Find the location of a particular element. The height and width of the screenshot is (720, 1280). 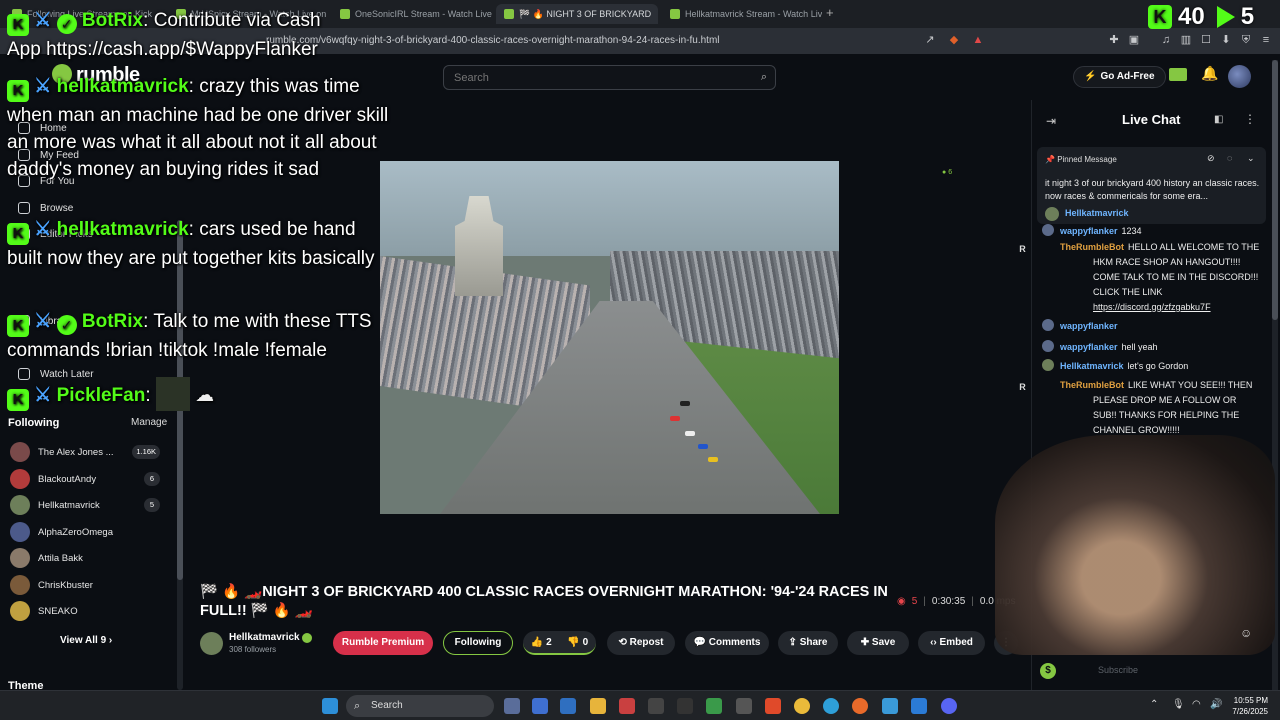

following-item: BlackoutAndy 6 is located at coordinates (90, 479).